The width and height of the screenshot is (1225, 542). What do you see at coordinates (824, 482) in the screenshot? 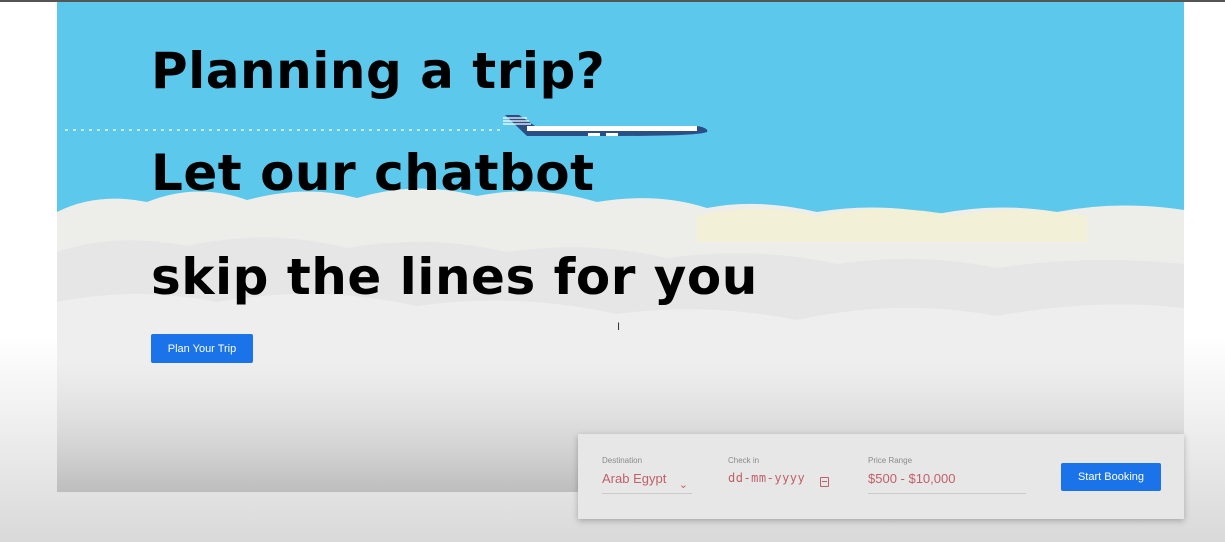
I see `calendar-icon` at bounding box center [824, 482].